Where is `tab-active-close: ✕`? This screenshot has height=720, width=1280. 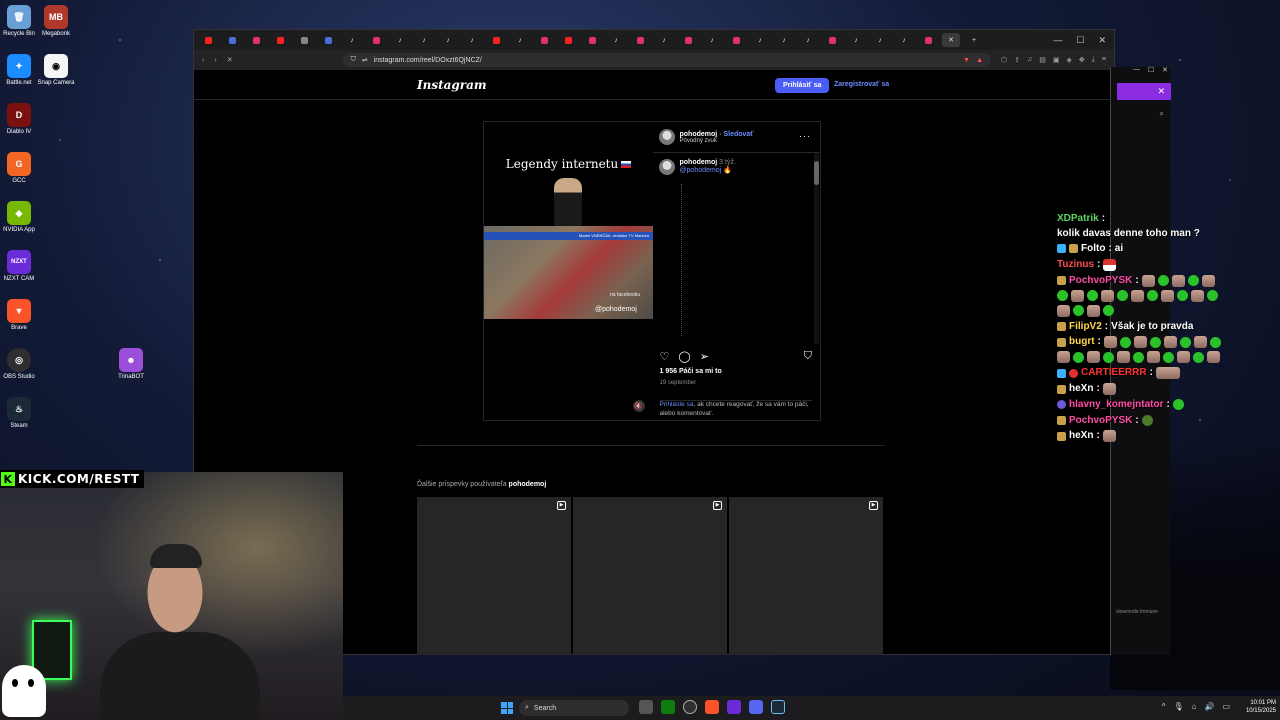 tab-active-close: ✕ is located at coordinates (951, 40).